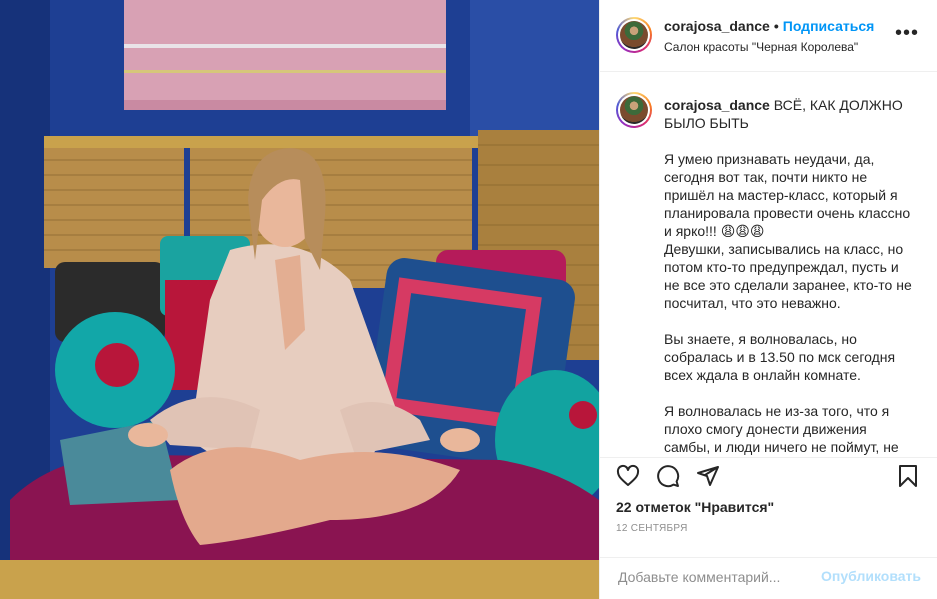  What do you see at coordinates (628, 476) in the screenshot?
I see `heart-icon` at bounding box center [628, 476].